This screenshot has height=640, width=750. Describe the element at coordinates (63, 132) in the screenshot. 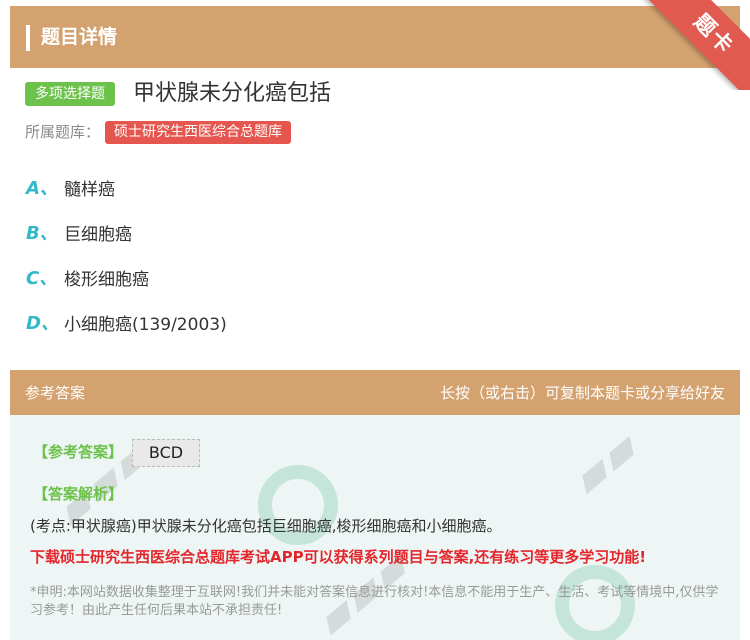

I see `question-bank-label: 所属题库：` at that location.